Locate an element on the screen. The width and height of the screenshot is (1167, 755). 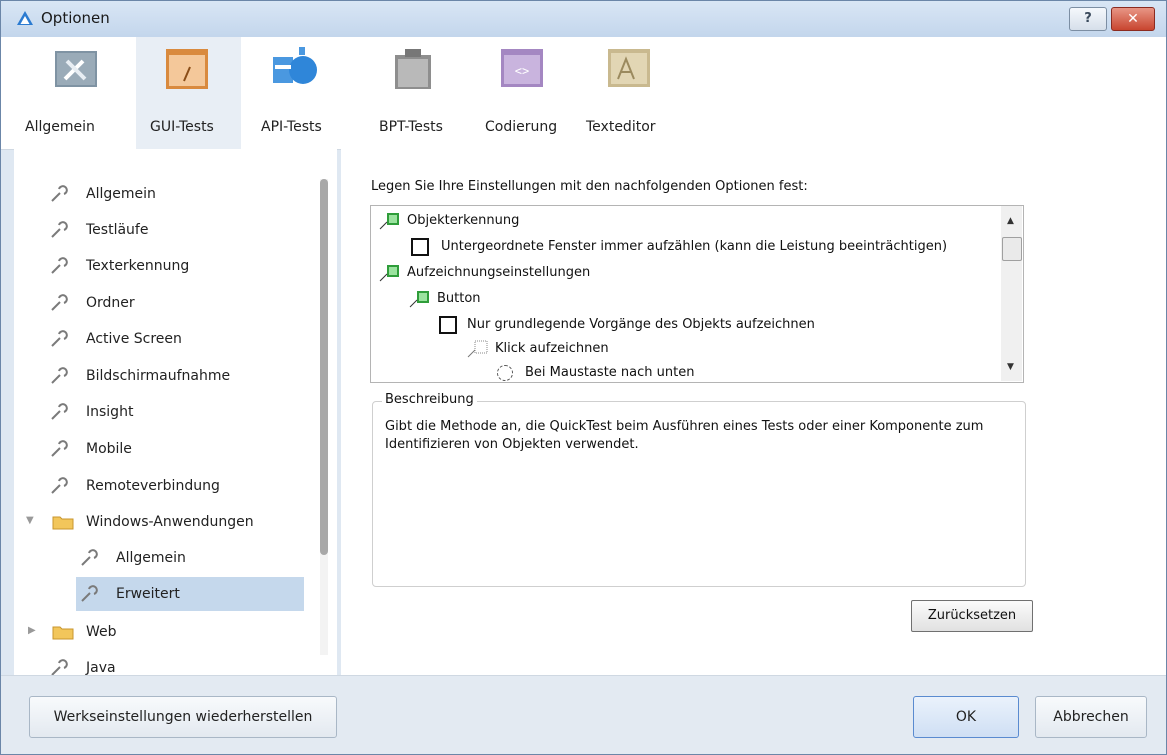
scroll-down-arrow-icon: ▼ is located at coordinates (1010, 367).